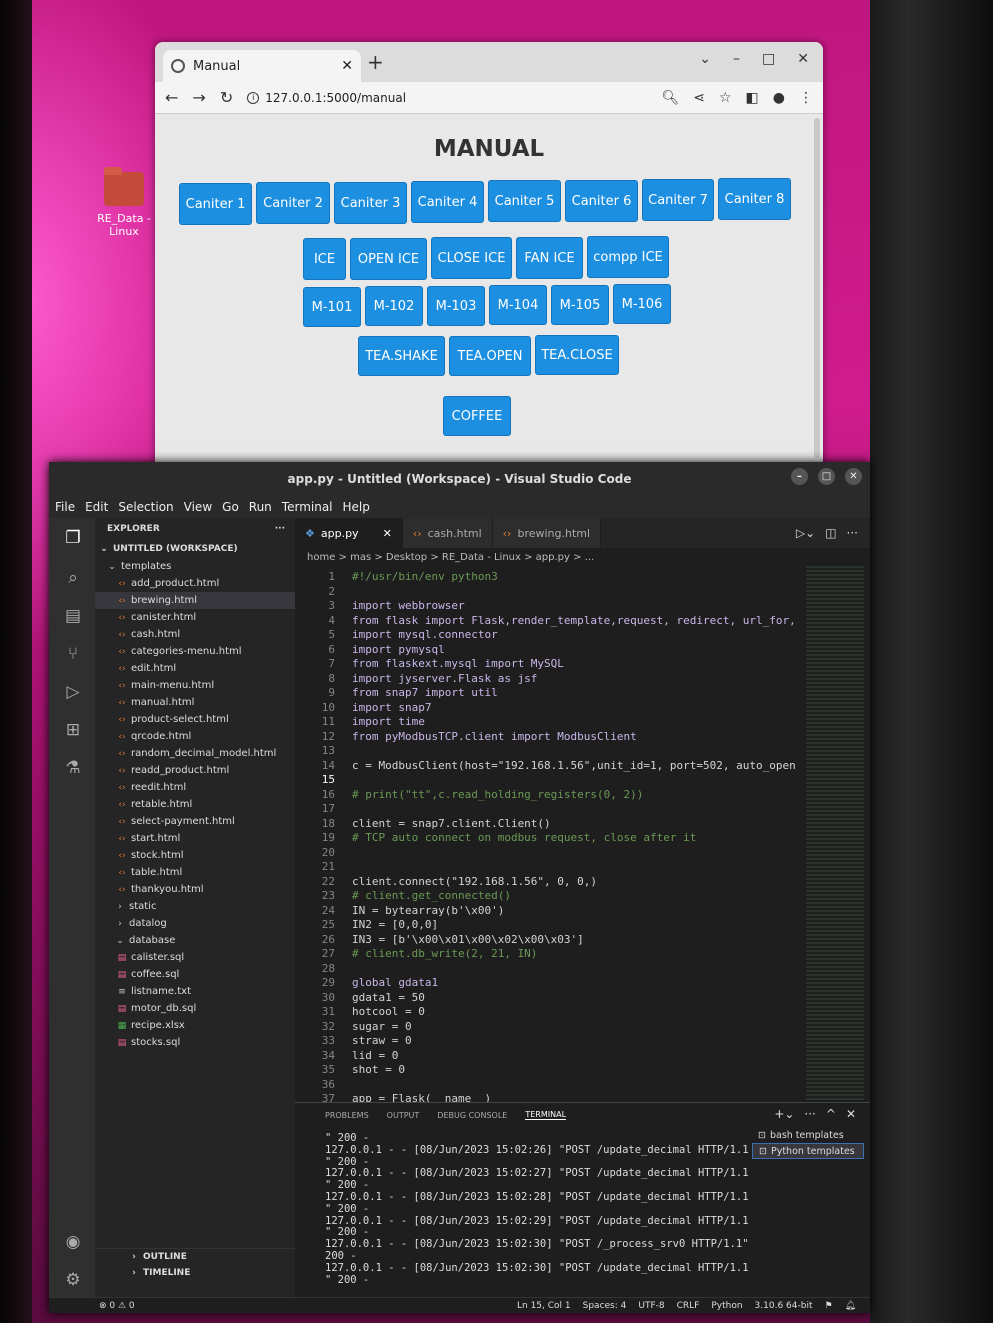 The image size is (993, 1323). What do you see at coordinates (195, 838) in the screenshot?
I see `file-item: ‹› start.html` at bounding box center [195, 838].